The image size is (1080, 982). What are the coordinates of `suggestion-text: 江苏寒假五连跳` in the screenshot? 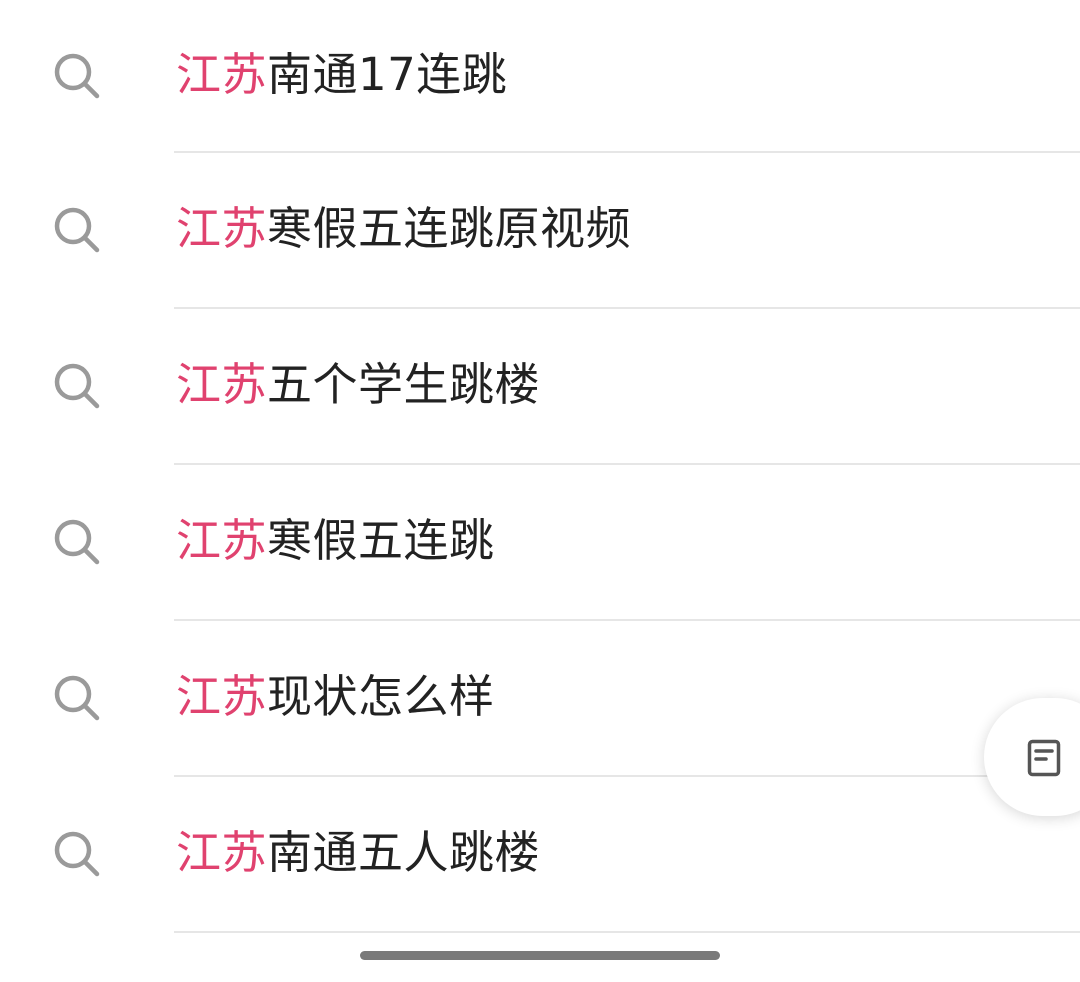 It's located at (335, 540).